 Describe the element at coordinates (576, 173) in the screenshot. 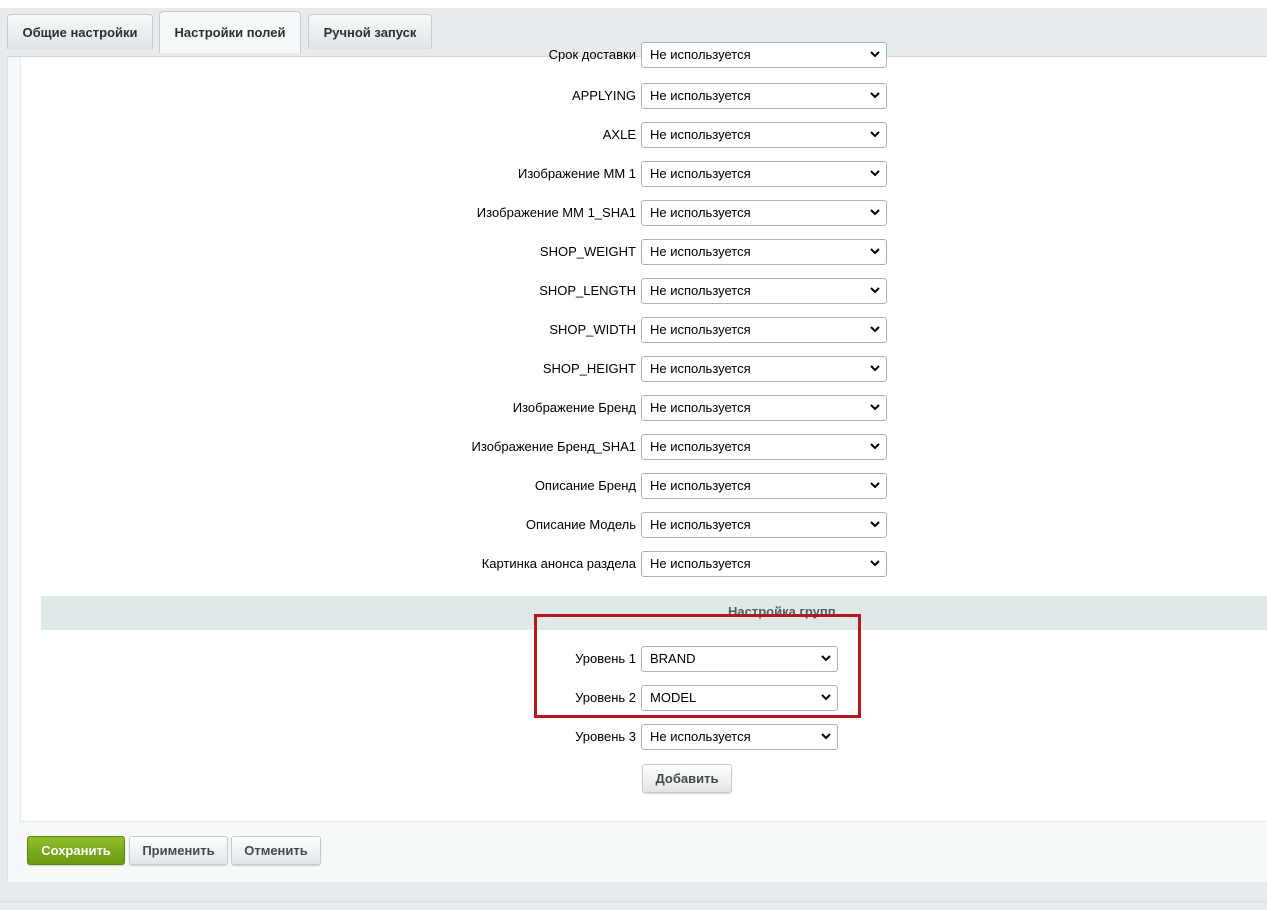

I see `field-label: Изображение ММ 1` at that location.